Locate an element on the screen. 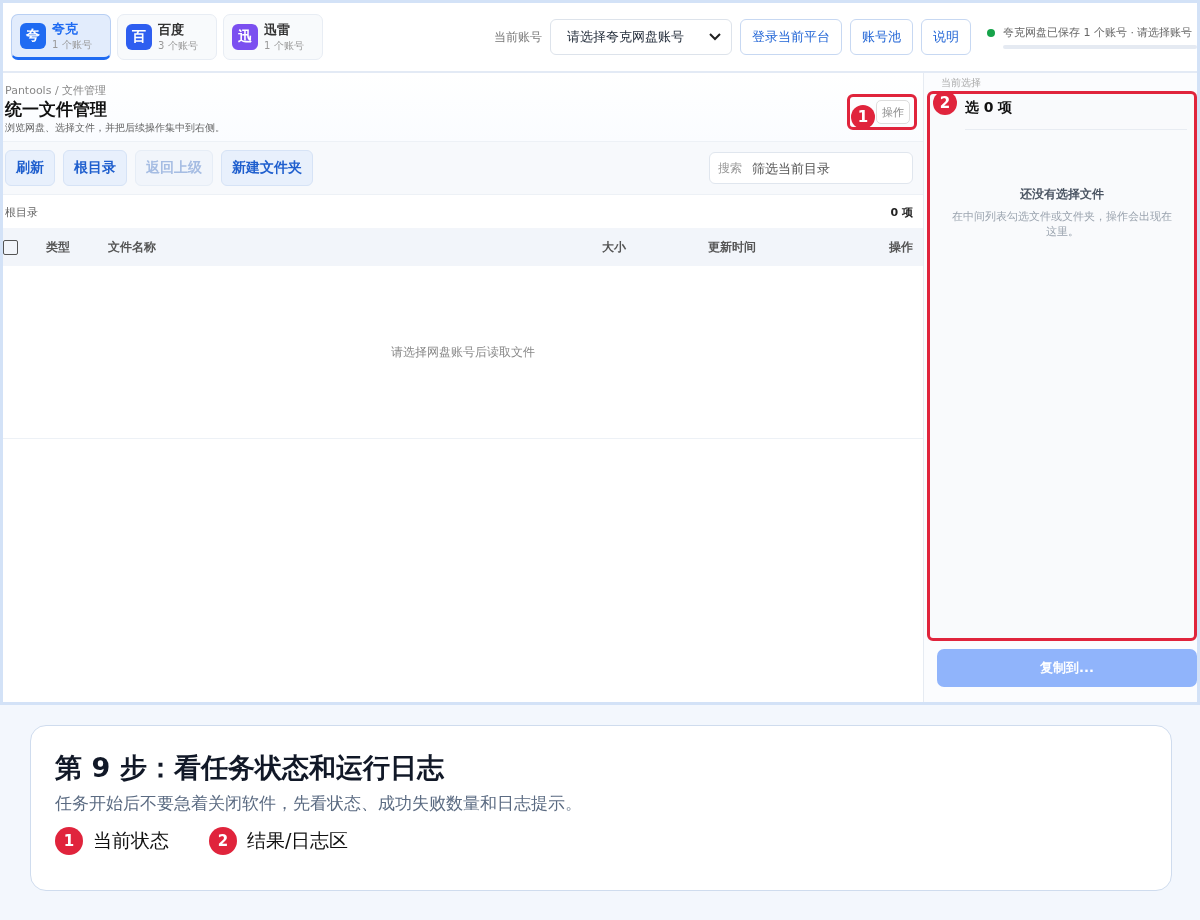 The width and height of the screenshot is (1200, 920). platform-icon: 夸 is located at coordinates (33, 36).